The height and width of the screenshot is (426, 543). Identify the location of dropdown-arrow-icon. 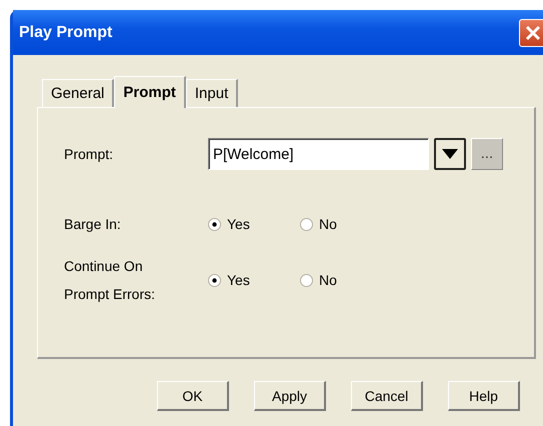
(450, 154).